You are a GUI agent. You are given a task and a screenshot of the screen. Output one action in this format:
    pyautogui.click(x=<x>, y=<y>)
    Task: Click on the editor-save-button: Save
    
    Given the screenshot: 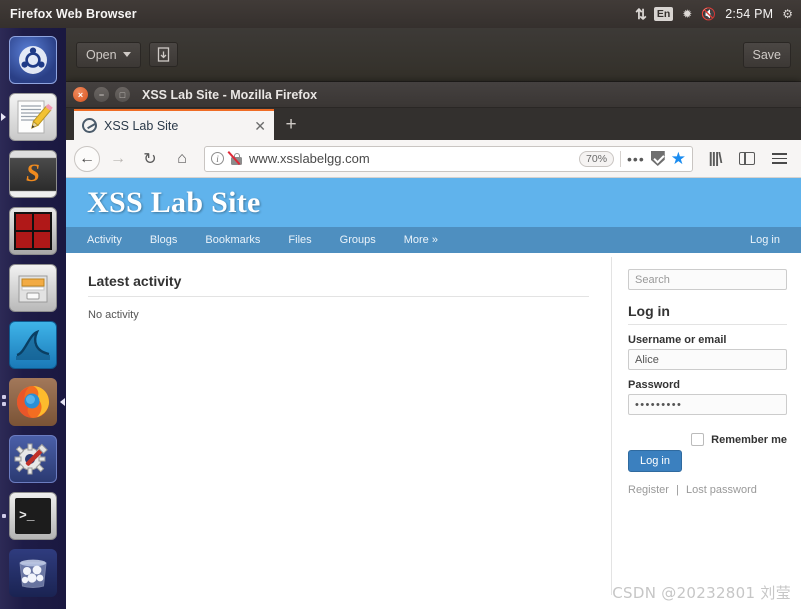 What is the action you would take?
    pyautogui.click(x=766, y=54)
    